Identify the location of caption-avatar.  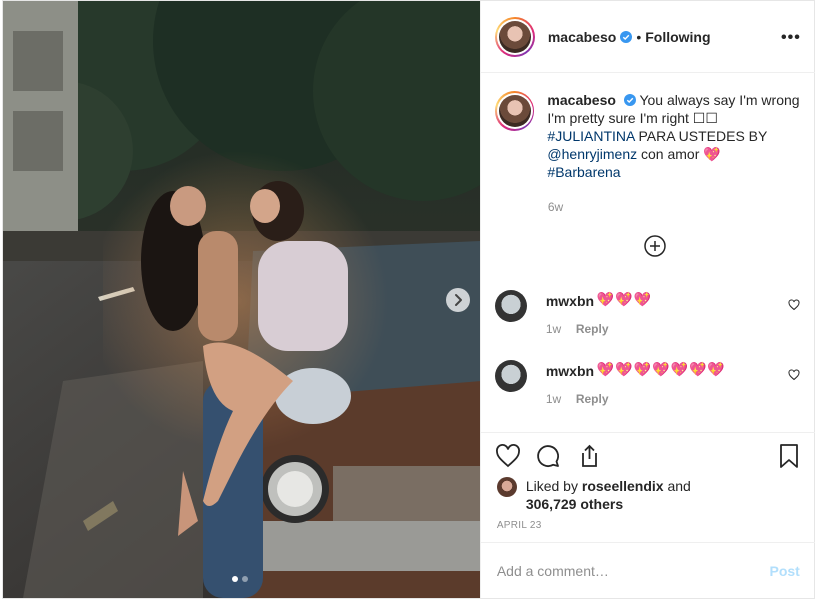
(514, 111).